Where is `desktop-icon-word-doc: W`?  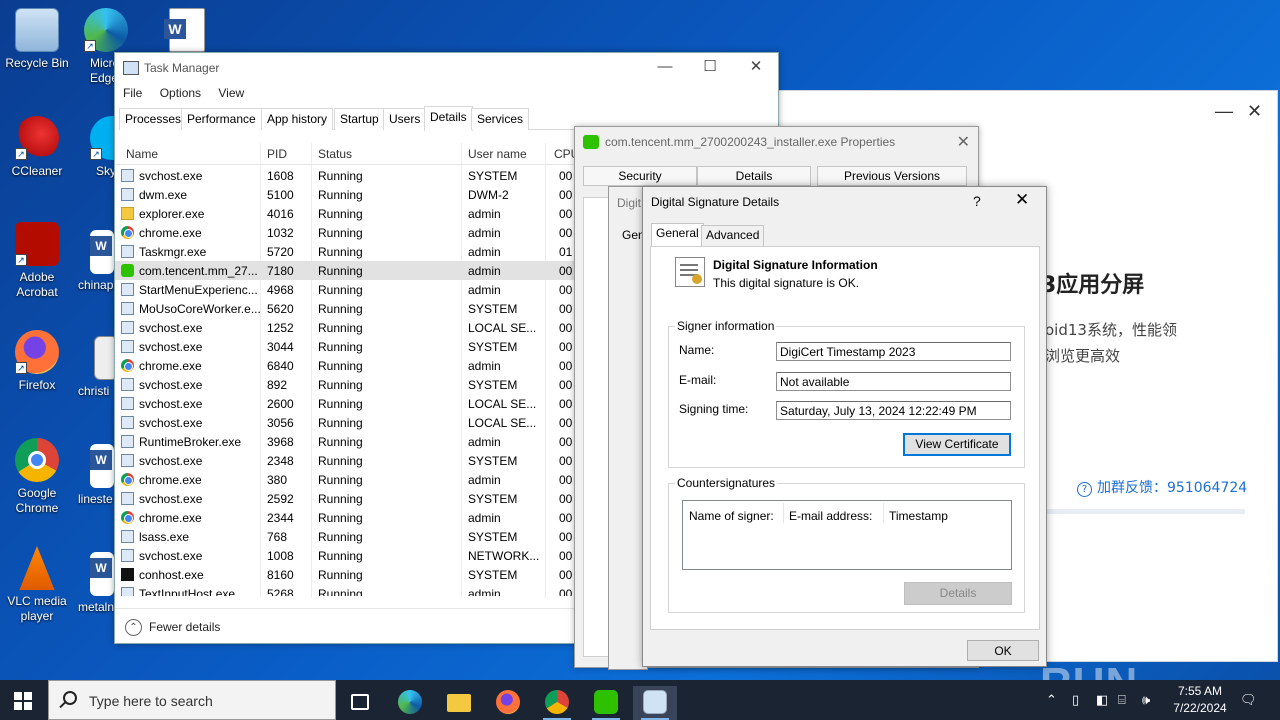
desktop-icon-word-doc: W is located at coordinates (187, 32).